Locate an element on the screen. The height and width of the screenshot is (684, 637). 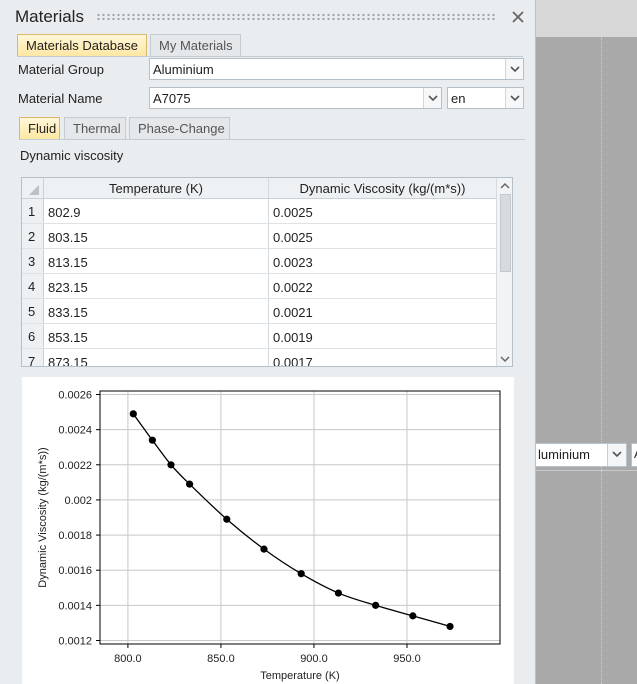
table-row: 2 803.15 0.0025 is located at coordinates (259, 236).